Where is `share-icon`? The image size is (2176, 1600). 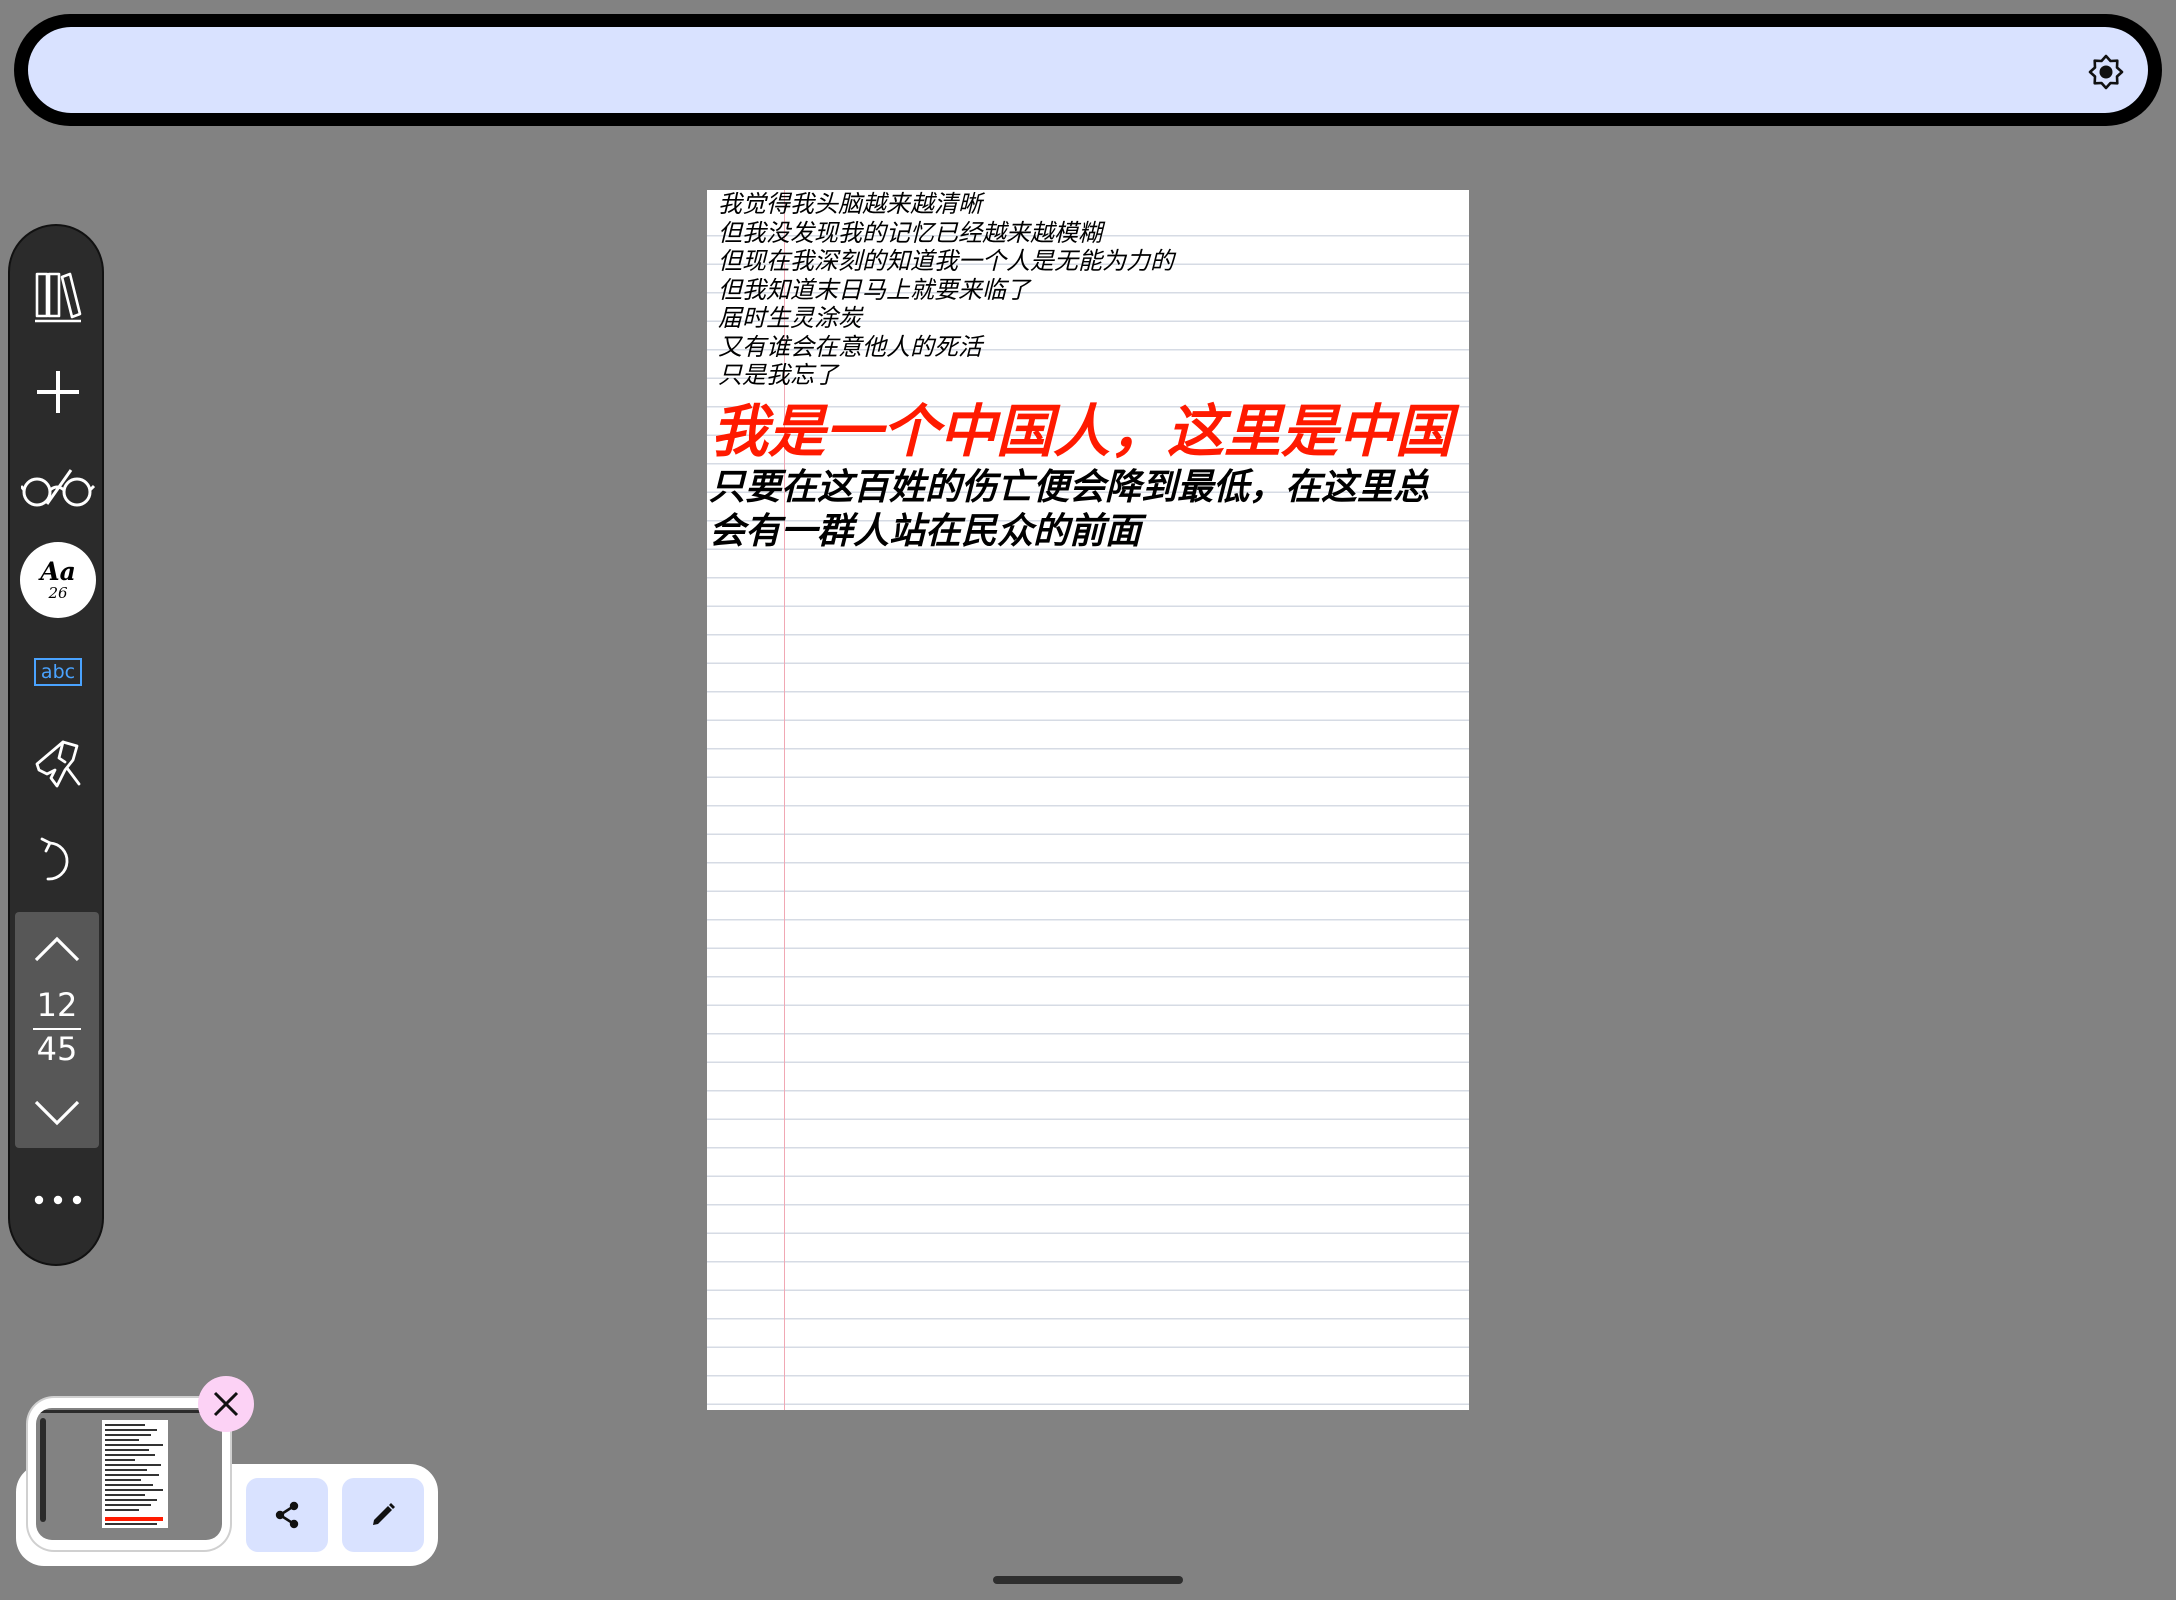
share-icon is located at coordinates (287, 1515).